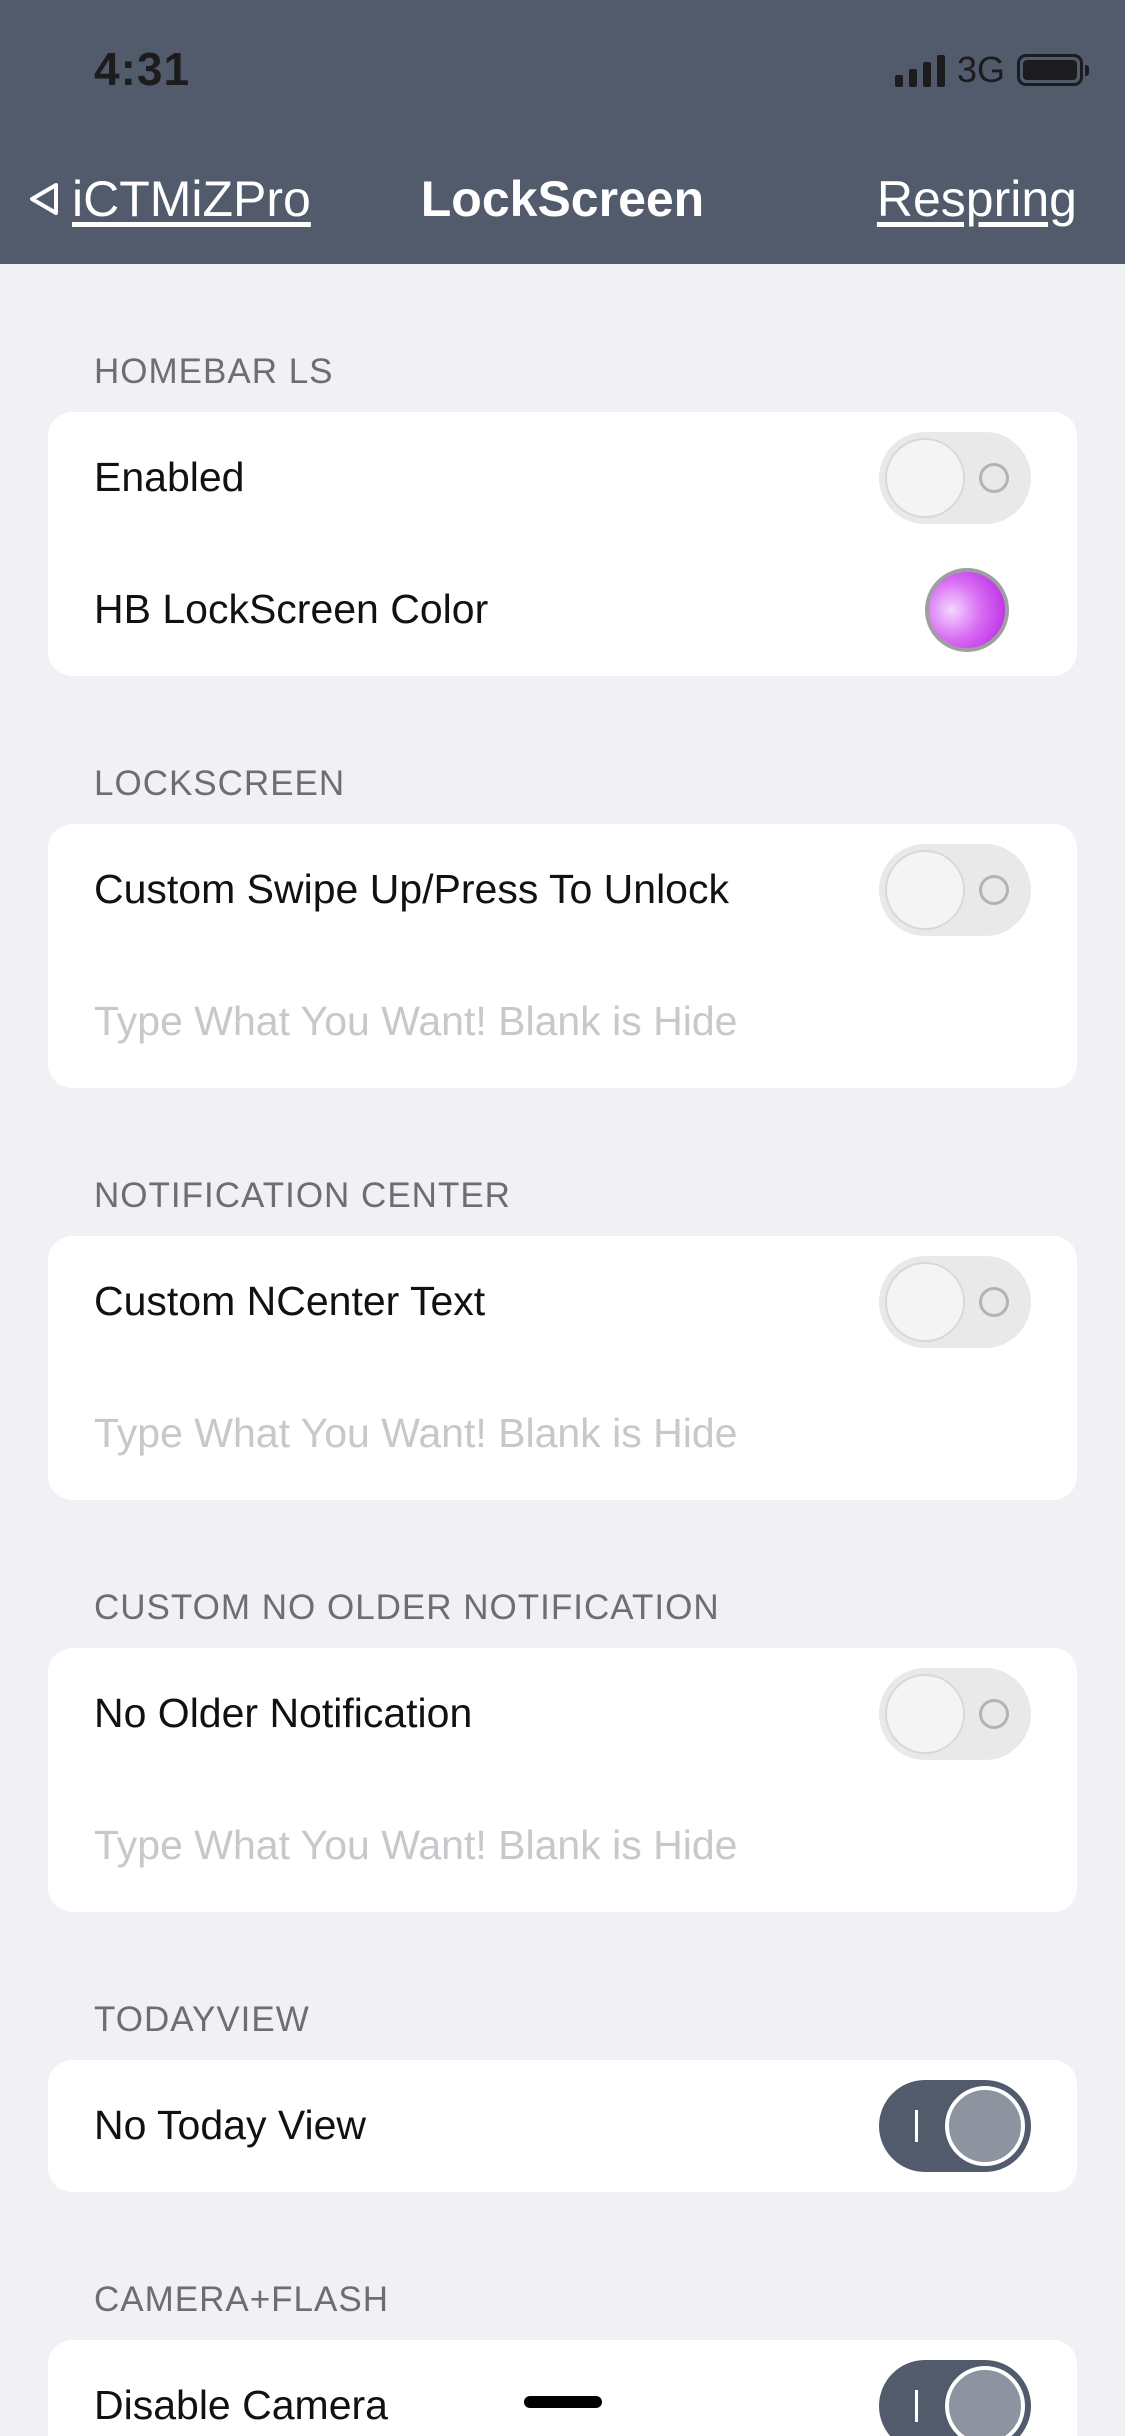 This screenshot has height=2436, width=1125. What do you see at coordinates (919, 70) in the screenshot?
I see `signal-icon` at bounding box center [919, 70].